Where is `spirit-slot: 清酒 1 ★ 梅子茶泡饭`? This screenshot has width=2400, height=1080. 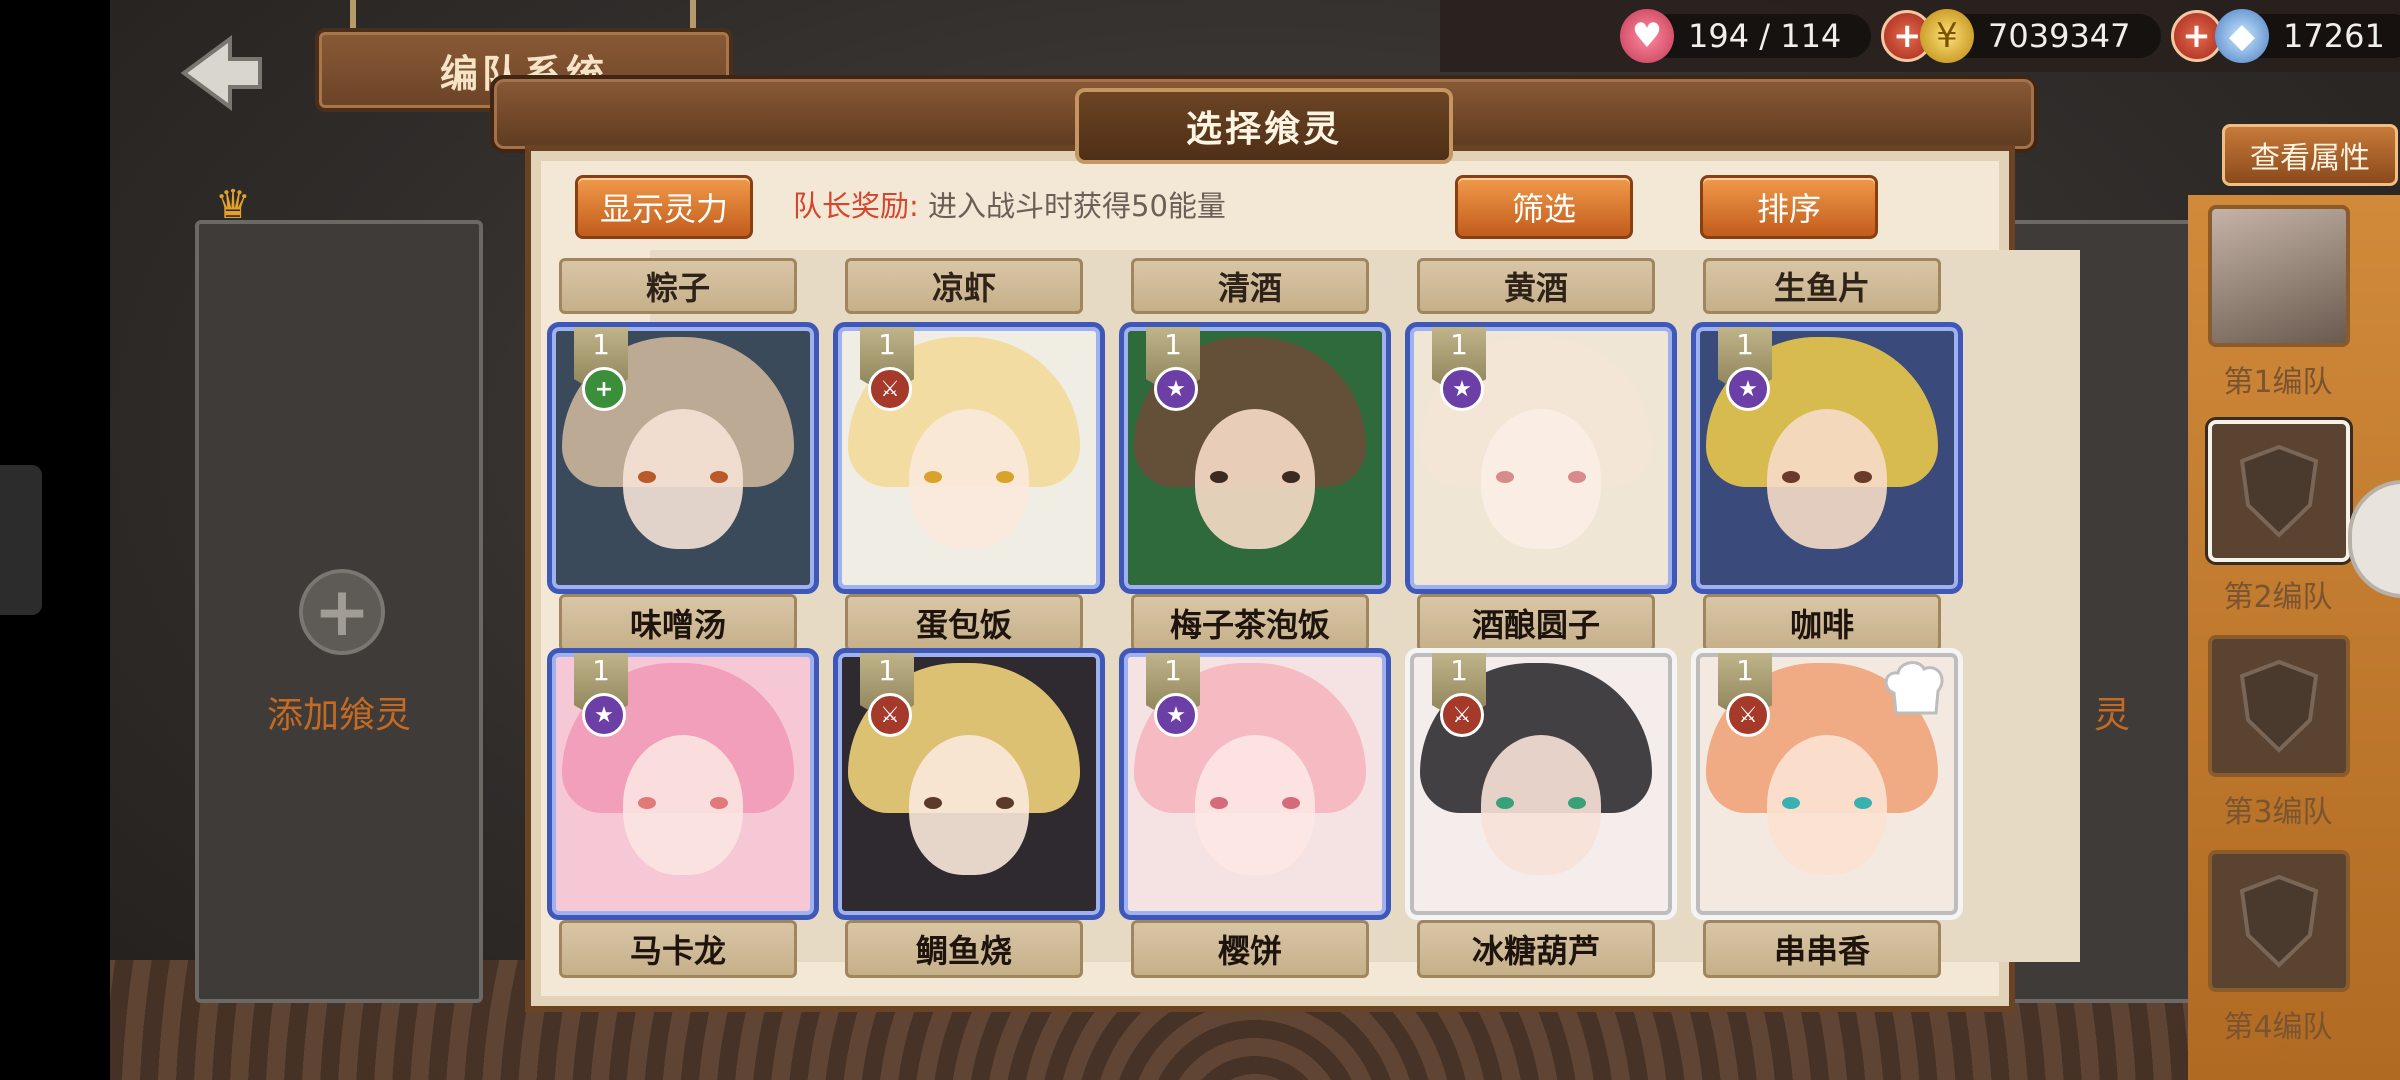
spirit-slot: 清酒 1 ★ 梅子茶泡饭 is located at coordinates (1255, 455).